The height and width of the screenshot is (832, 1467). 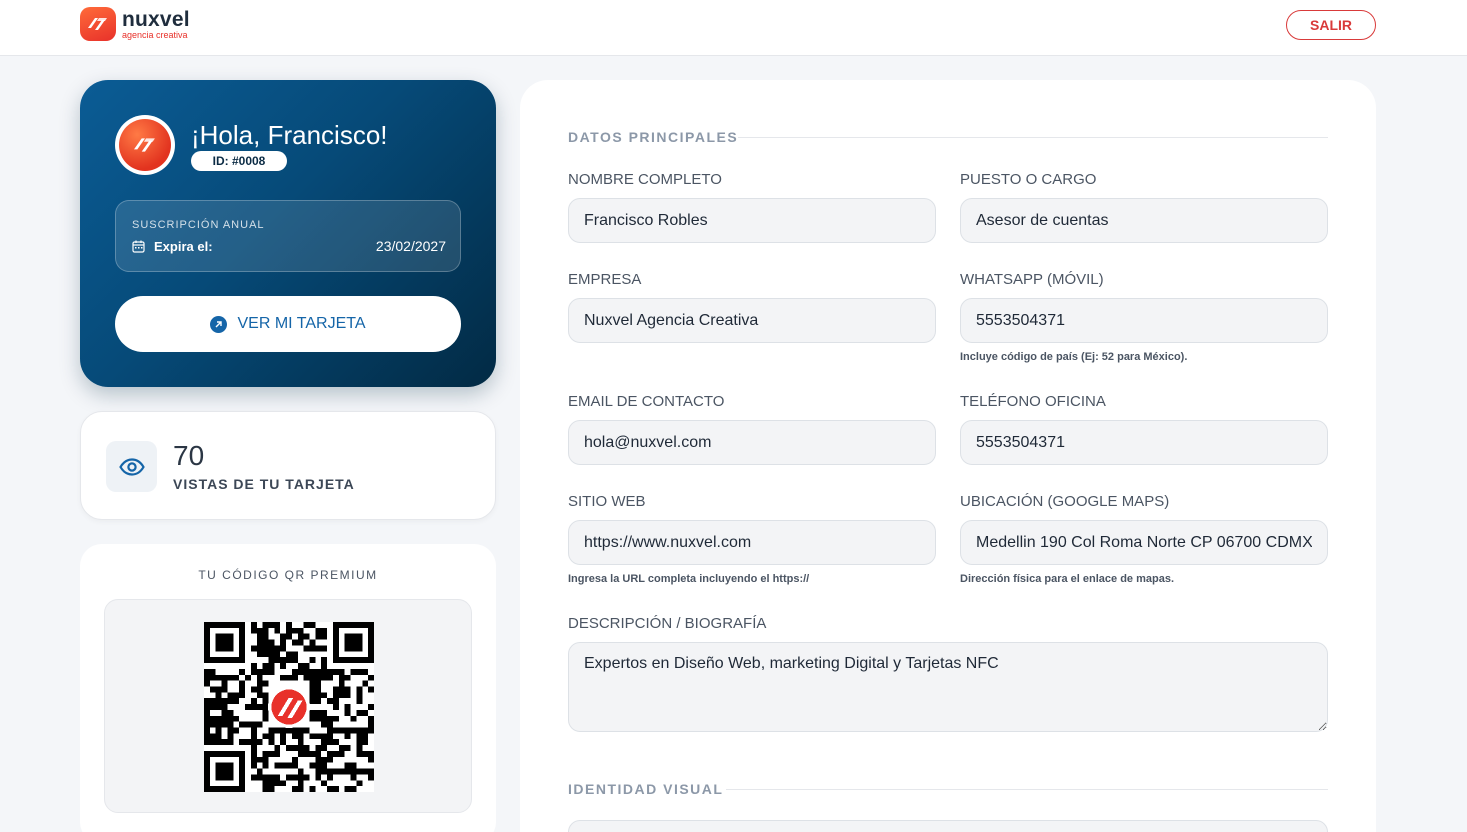 I want to click on arrow-up-right-icon, so click(x=219, y=324).